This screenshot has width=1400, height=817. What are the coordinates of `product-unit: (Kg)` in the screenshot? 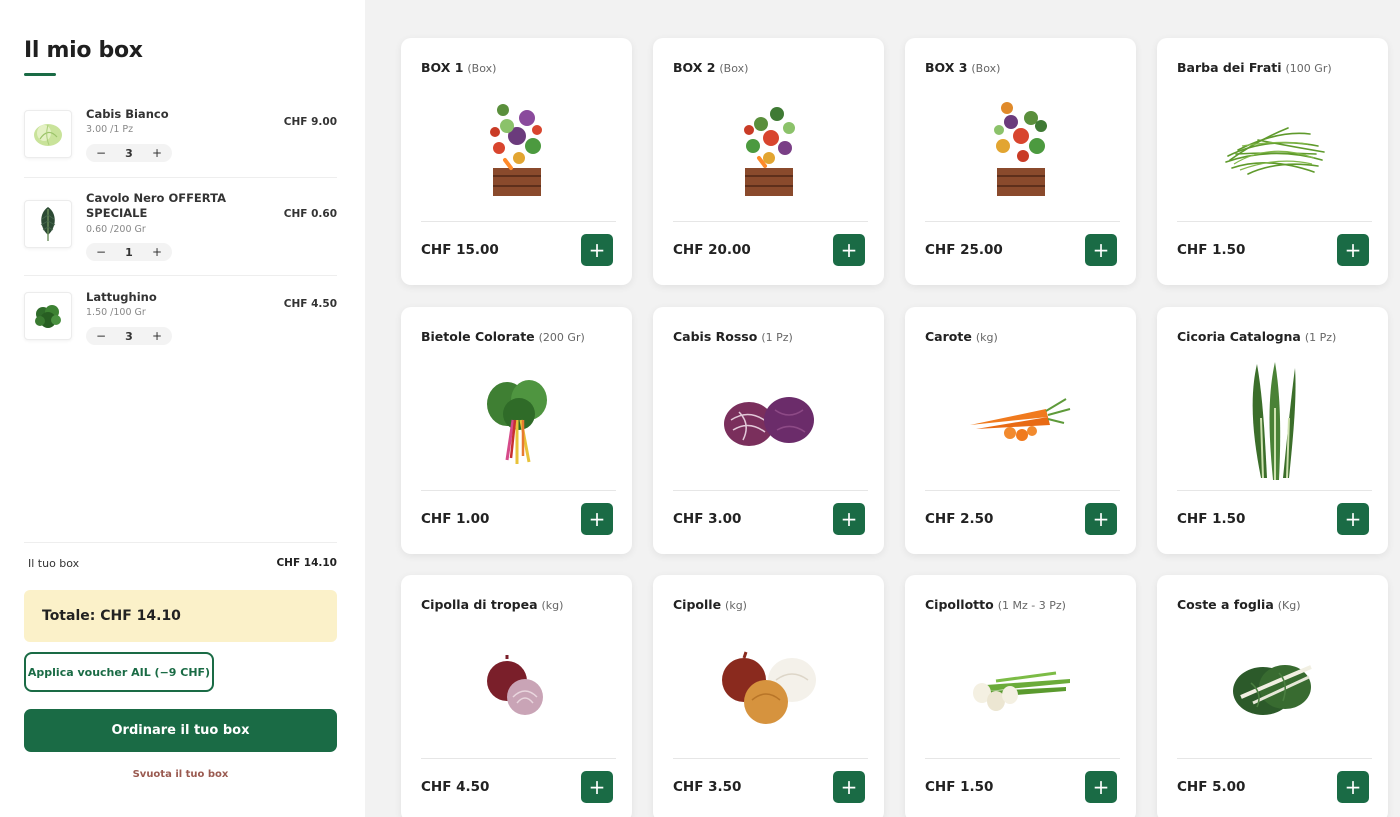 It's located at (1289, 605).